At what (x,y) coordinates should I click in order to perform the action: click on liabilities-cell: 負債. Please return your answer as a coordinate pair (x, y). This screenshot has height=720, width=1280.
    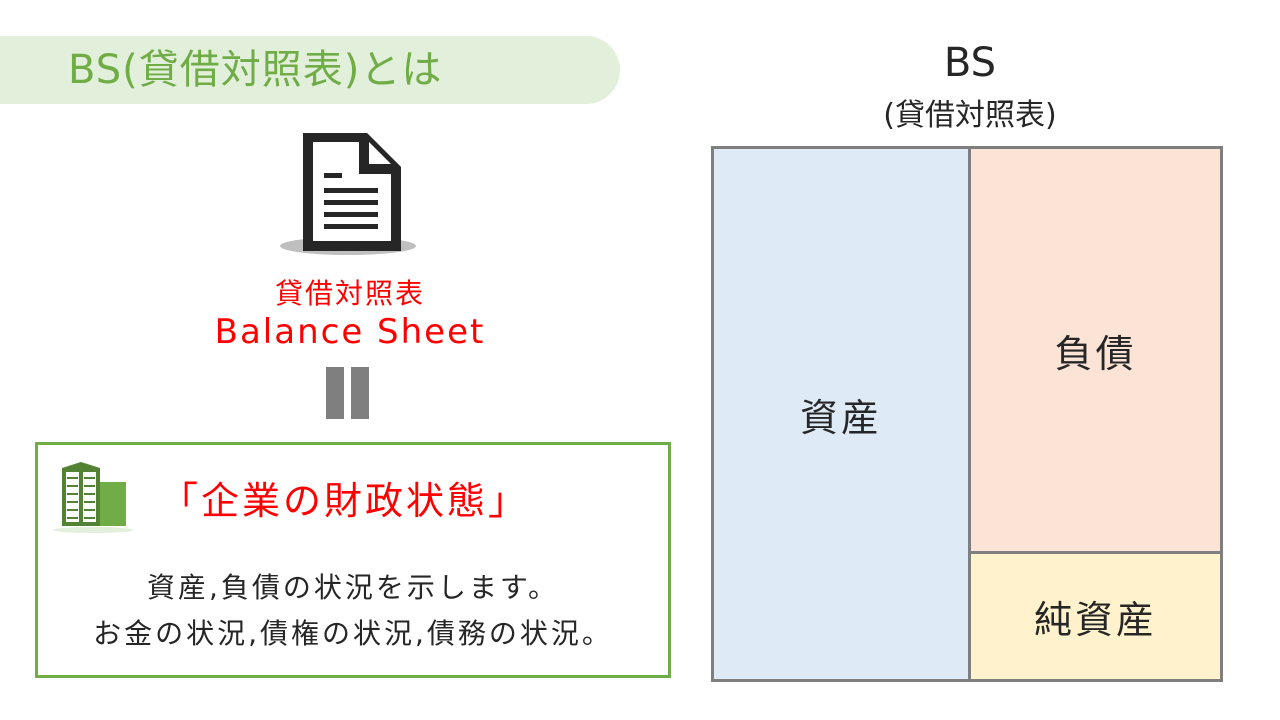
    Looking at the image, I should click on (1094, 350).